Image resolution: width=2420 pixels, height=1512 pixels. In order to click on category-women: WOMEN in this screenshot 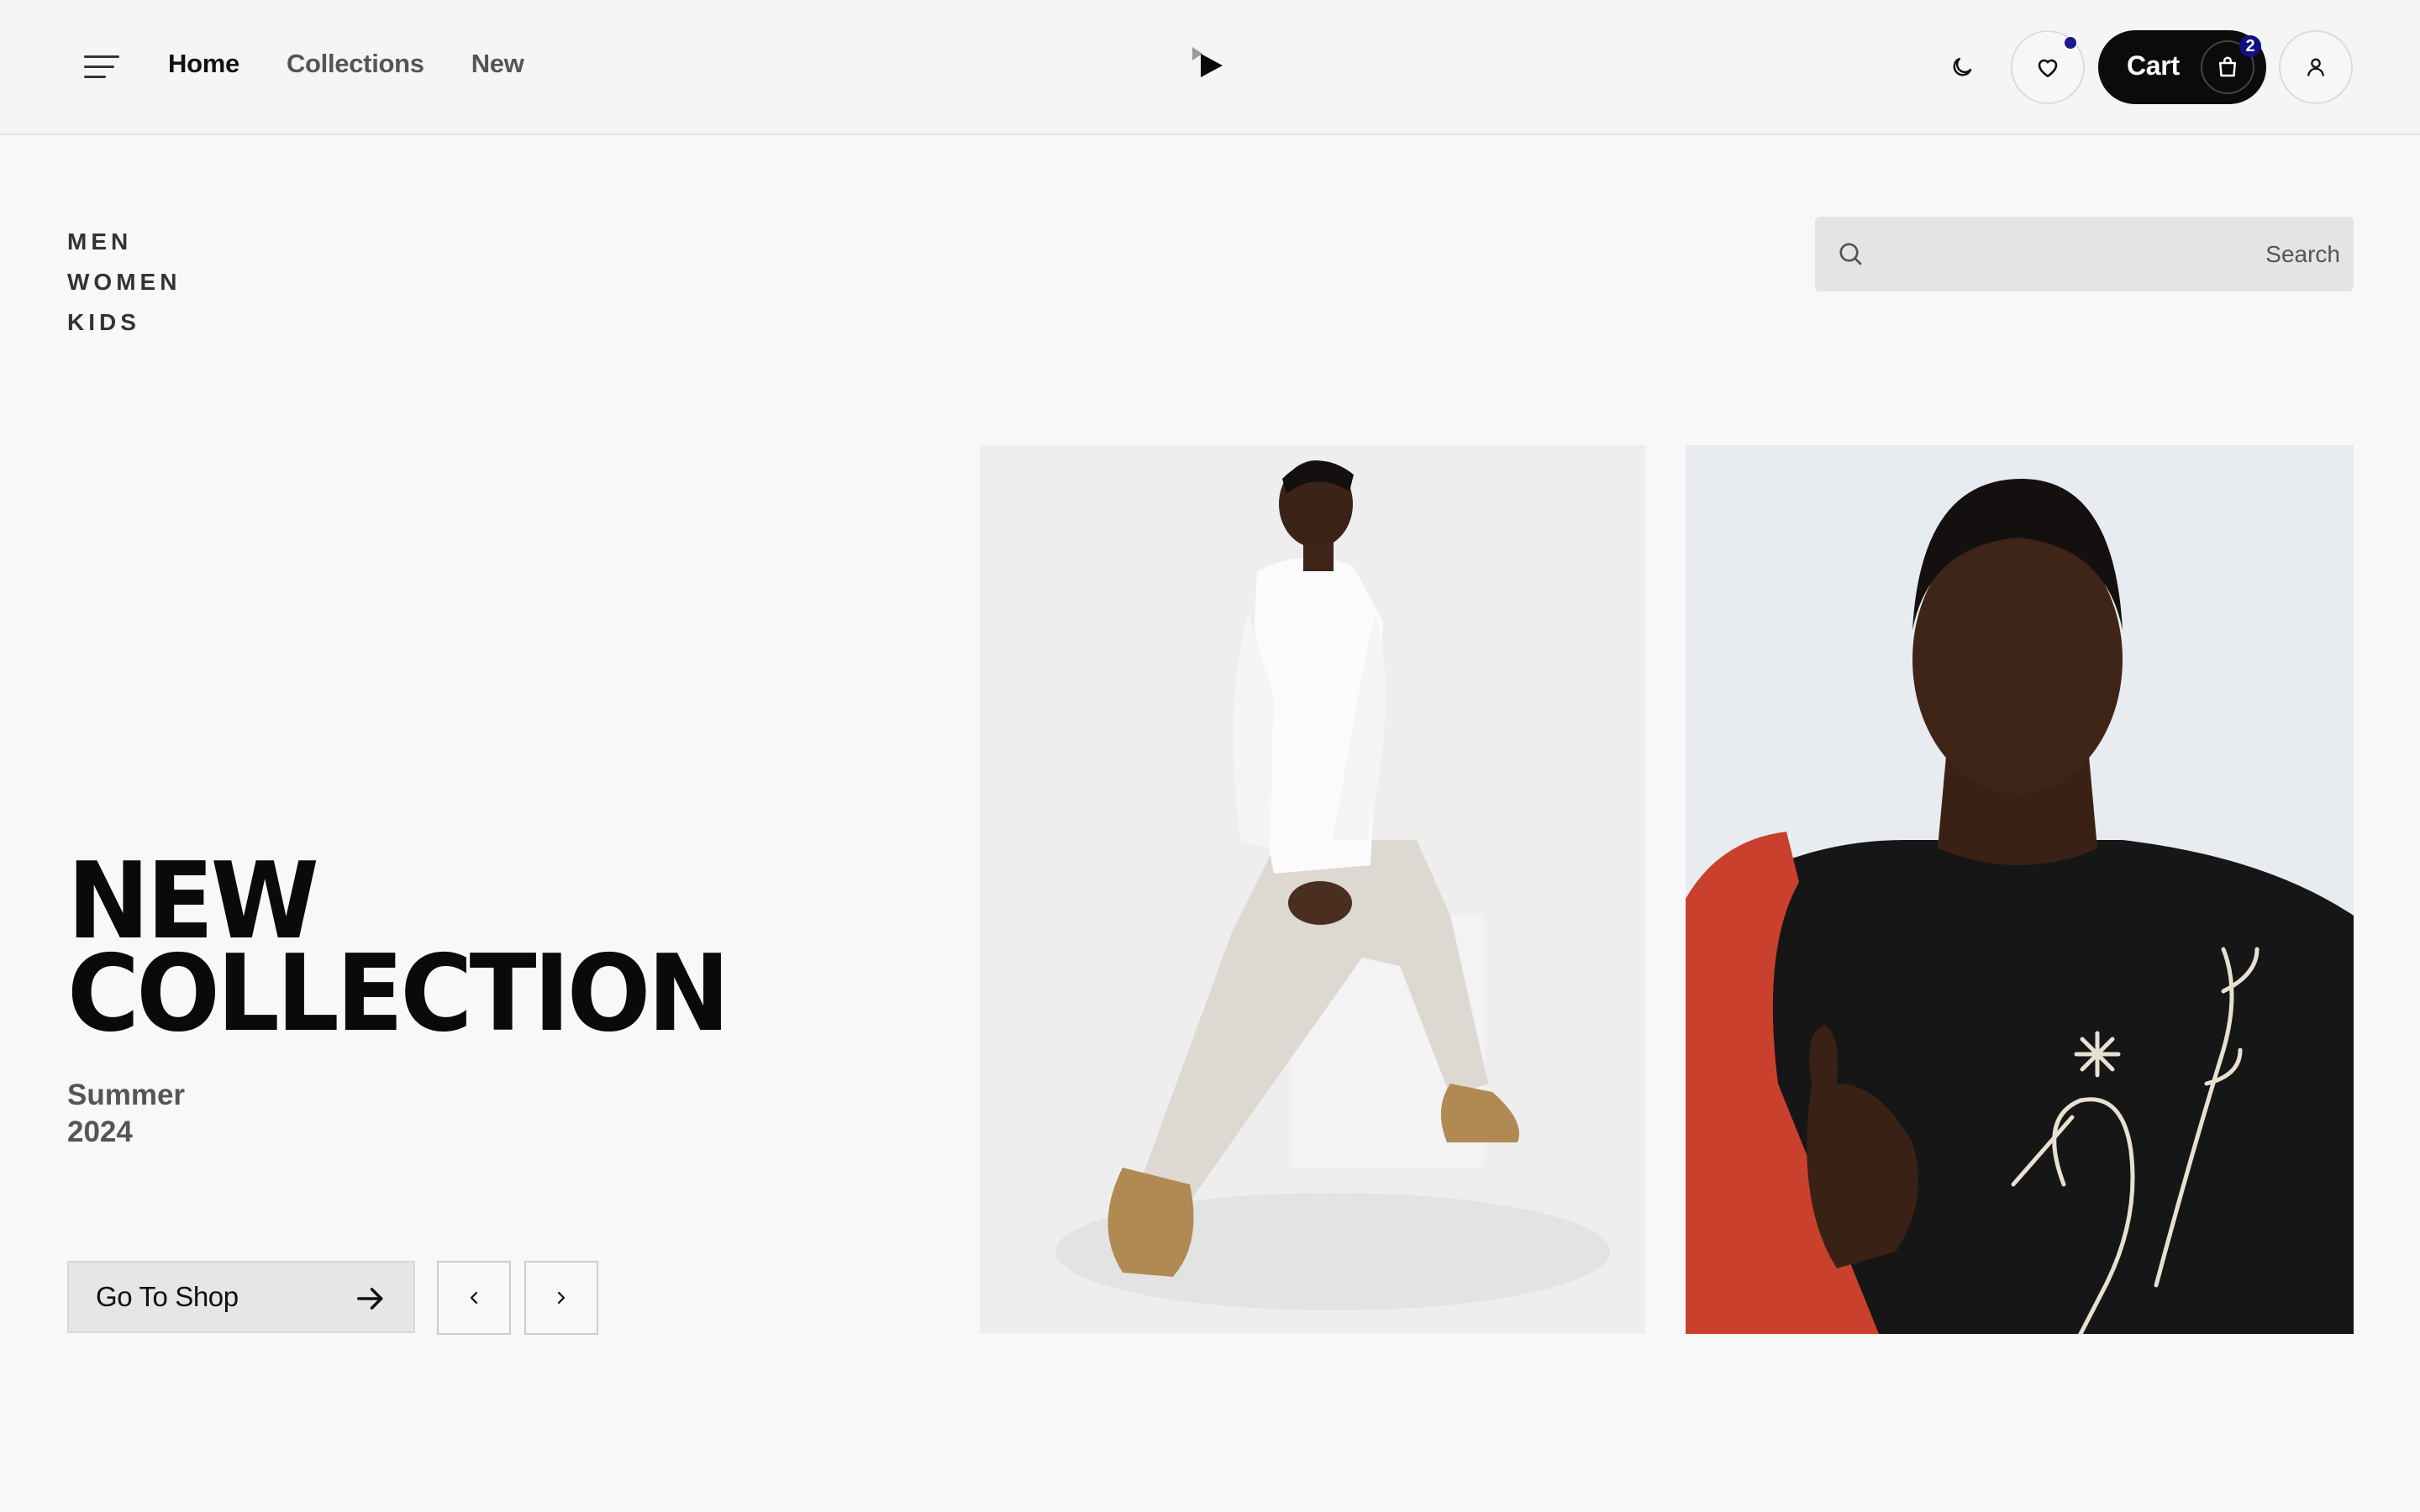, I will do `click(124, 282)`.